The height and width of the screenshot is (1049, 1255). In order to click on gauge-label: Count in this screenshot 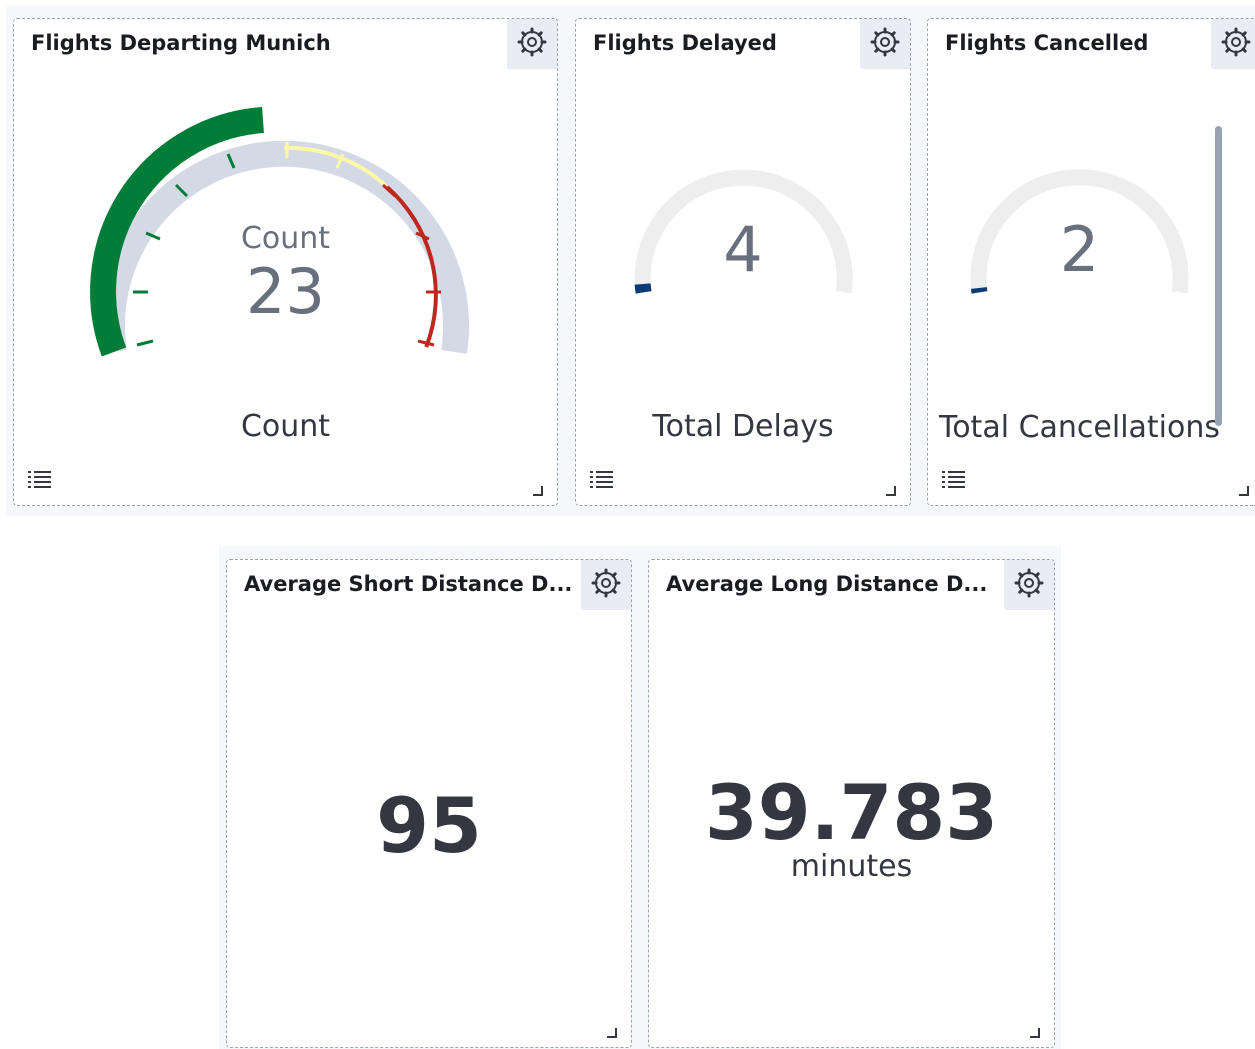, I will do `click(285, 426)`.